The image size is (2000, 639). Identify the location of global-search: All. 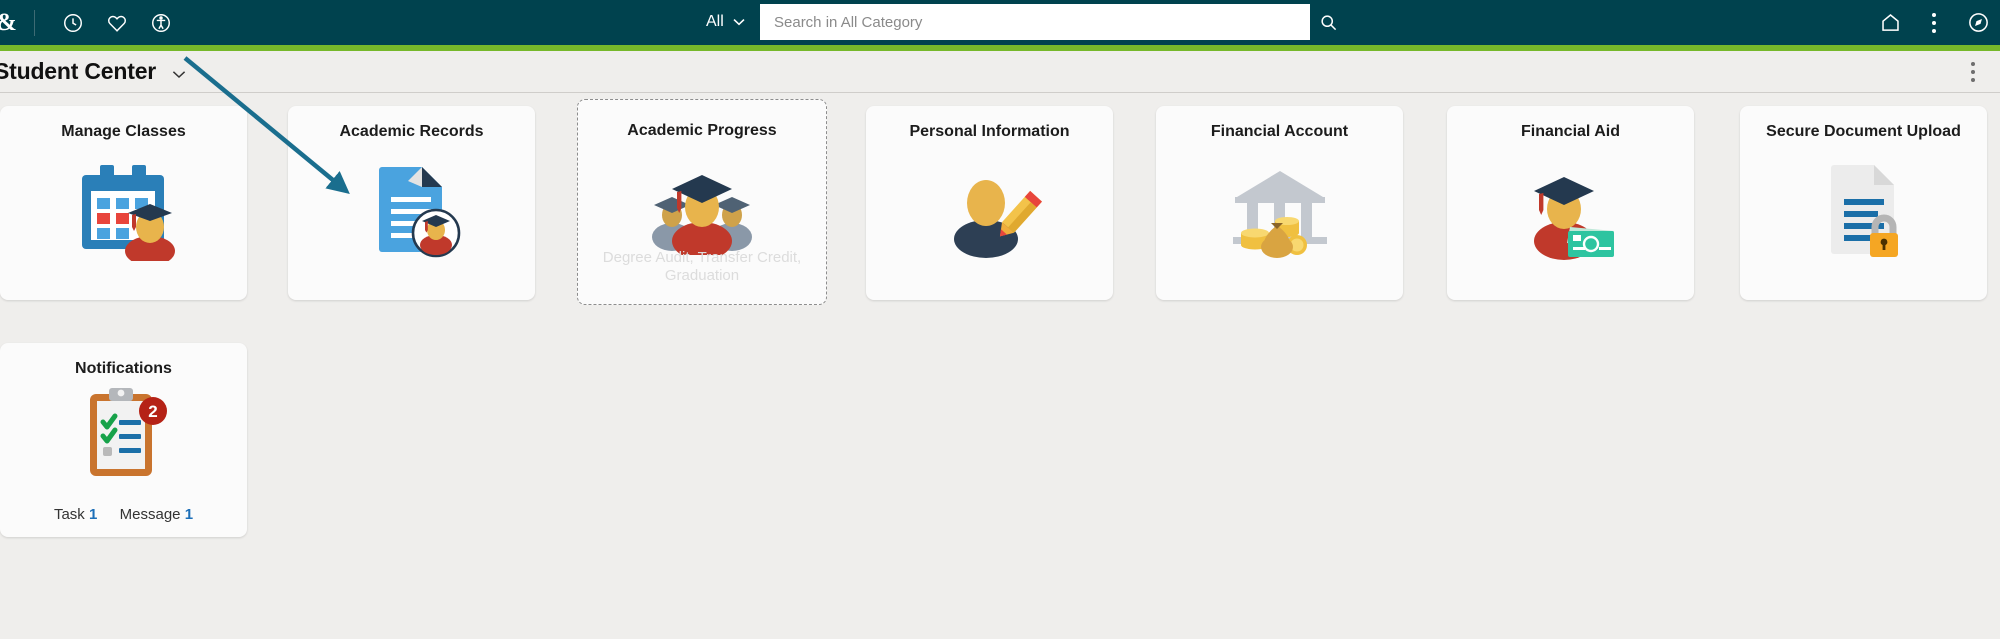
(1018, 22).